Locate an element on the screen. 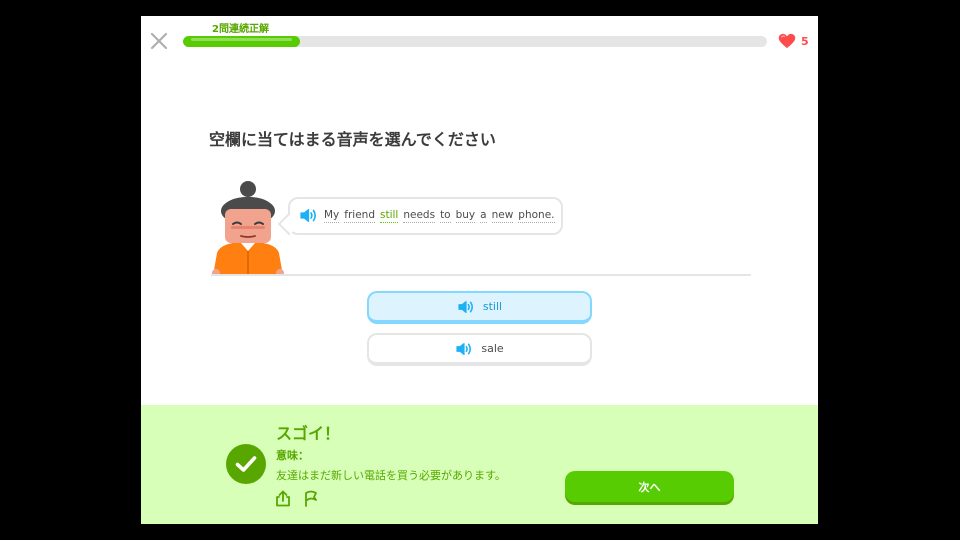 The width and height of the screenshot is (960, 540). sentence-word: a is located at coordinates (483, 216).